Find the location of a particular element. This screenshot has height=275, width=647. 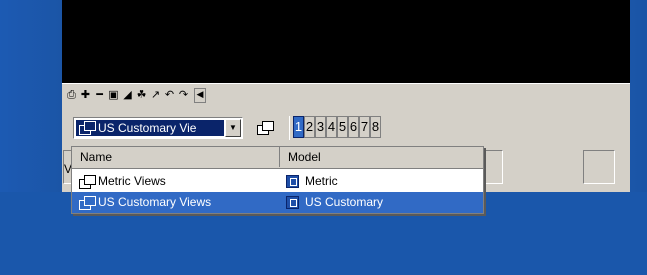

view-number-button: 8 is located at coordinates (375, 127).